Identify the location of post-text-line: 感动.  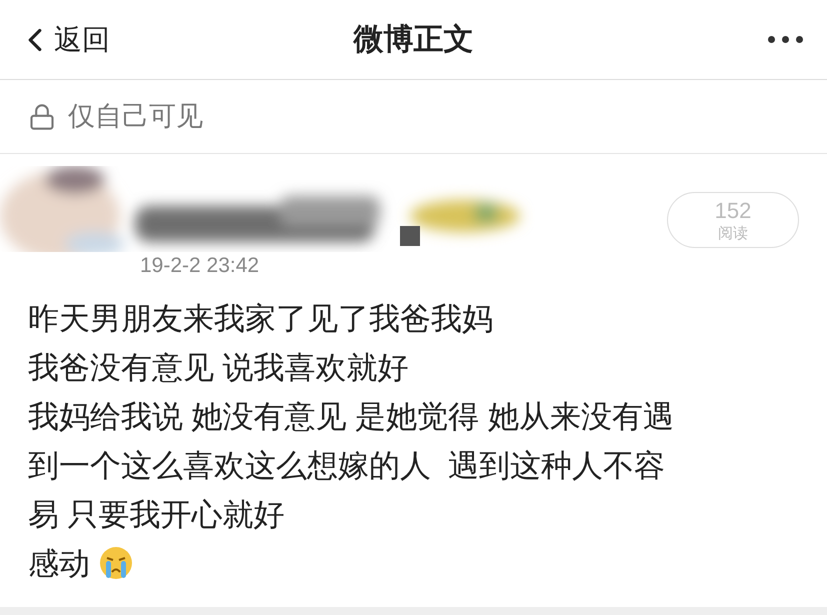
(59, 563).